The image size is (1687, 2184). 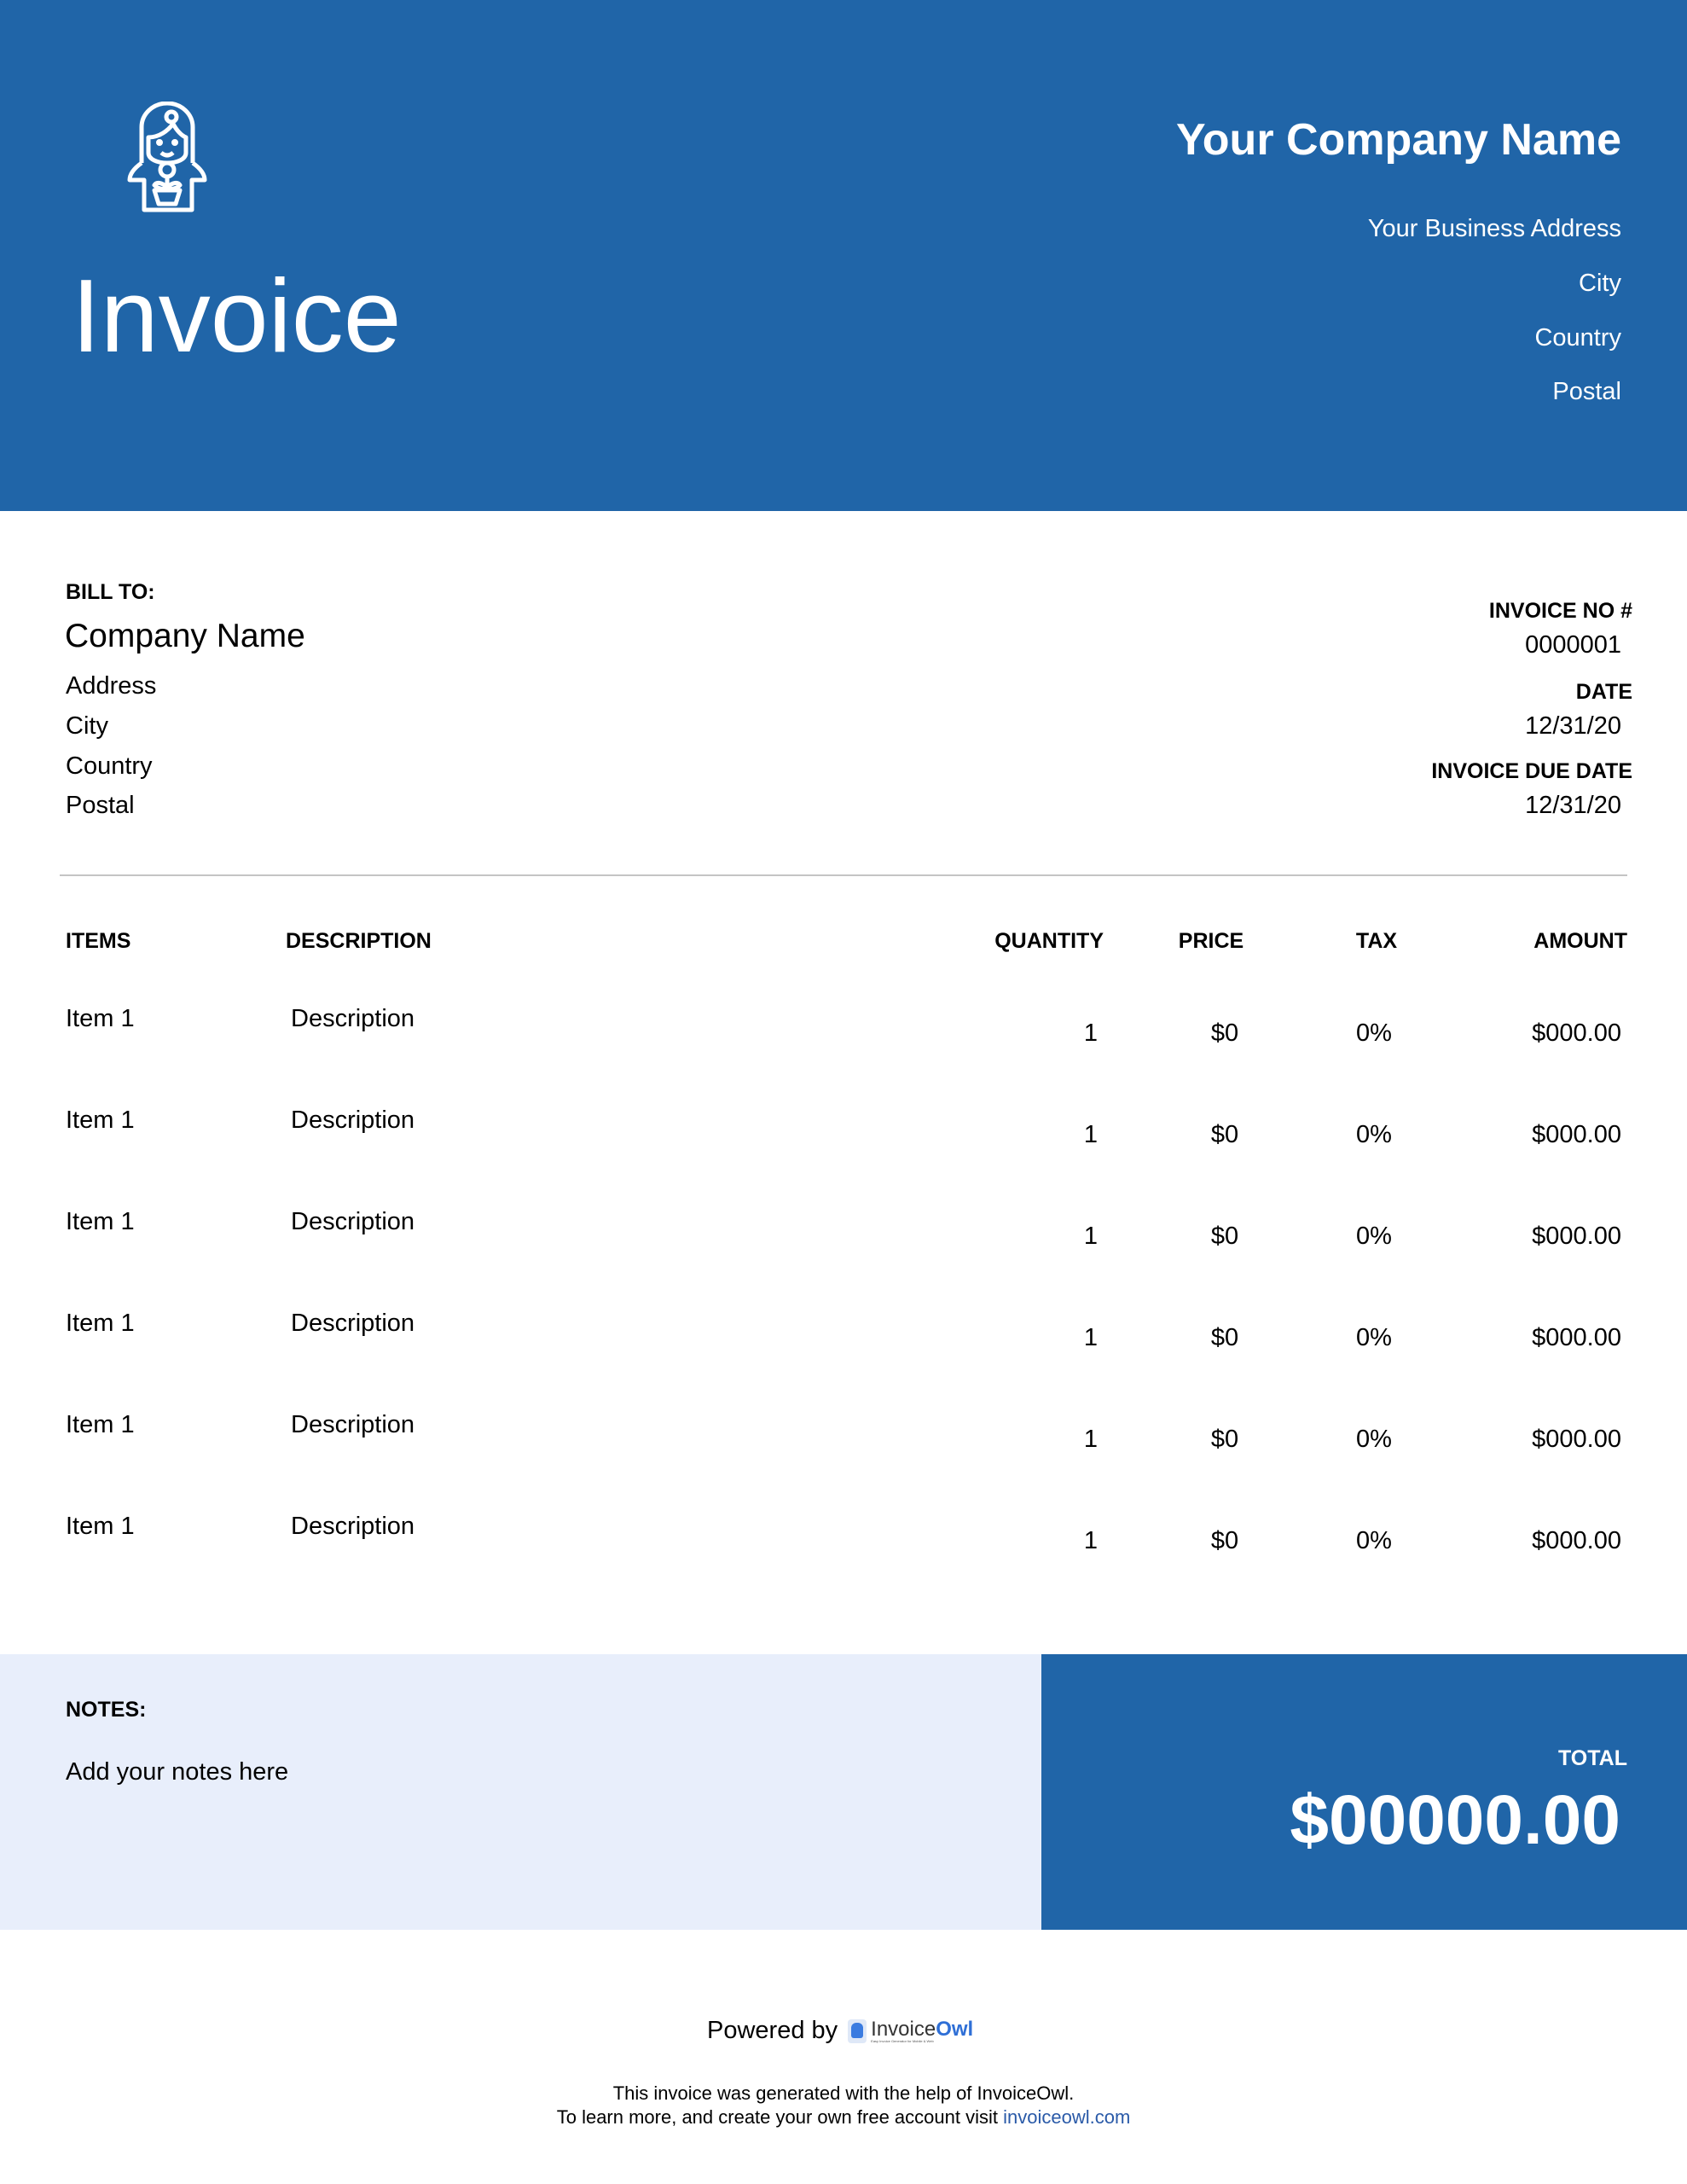 What do you see at coordinates (1494, 229) in the screenshot?
I see `business-address: Your Business Address` at bounding box center [1494, 229].